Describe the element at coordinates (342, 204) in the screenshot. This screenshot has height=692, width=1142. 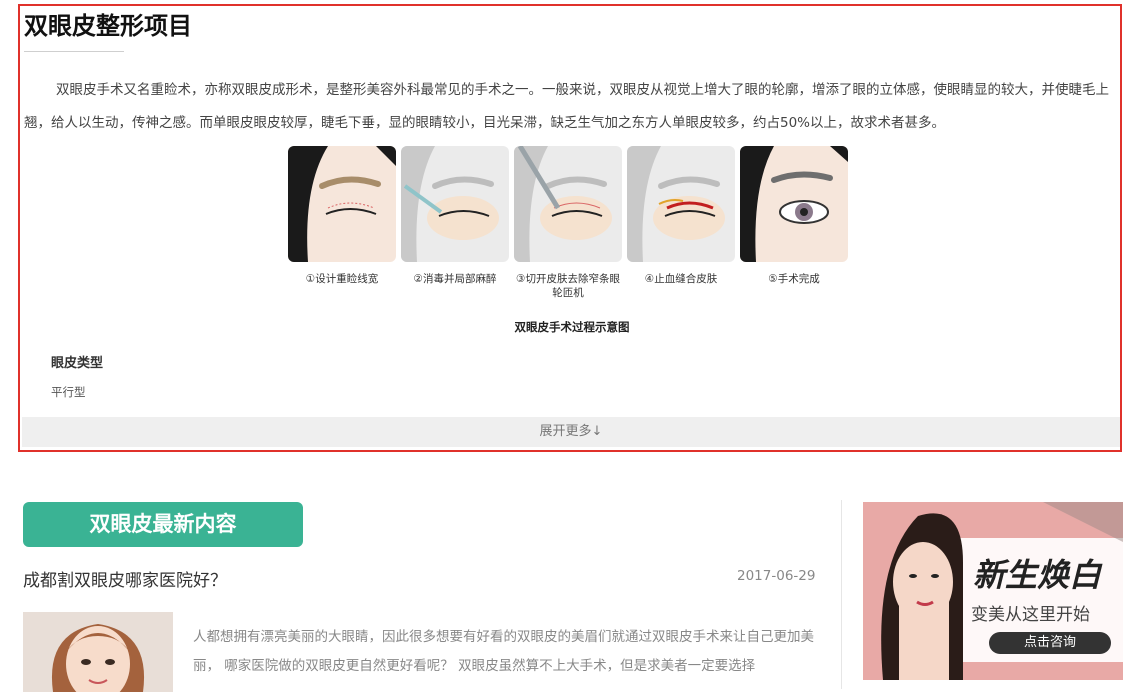
I see `step-1-image` at that location.